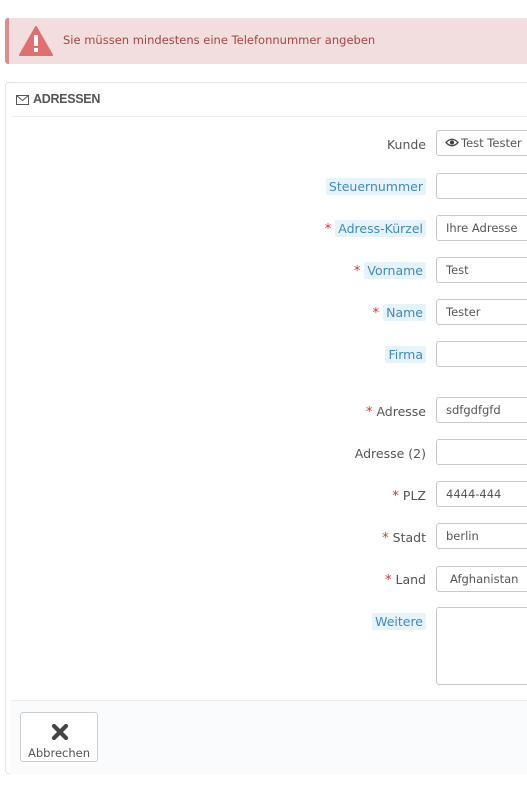 This screenshot has width=527, height=790. Describe the element at coordinates (481, 228) in the screenshot. I see `alias-input: Ihre Adresse` at that location.